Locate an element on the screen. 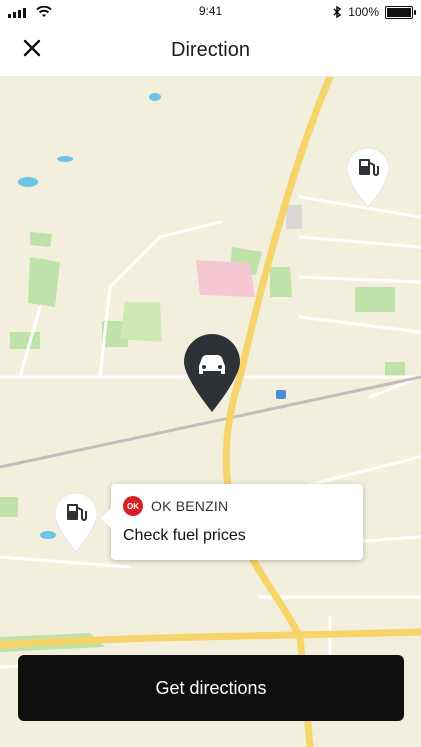 Image resolution: width=421 pixels, height=747 pixels. status-bar: 9:41 100% is located at coordinates (210, 12).